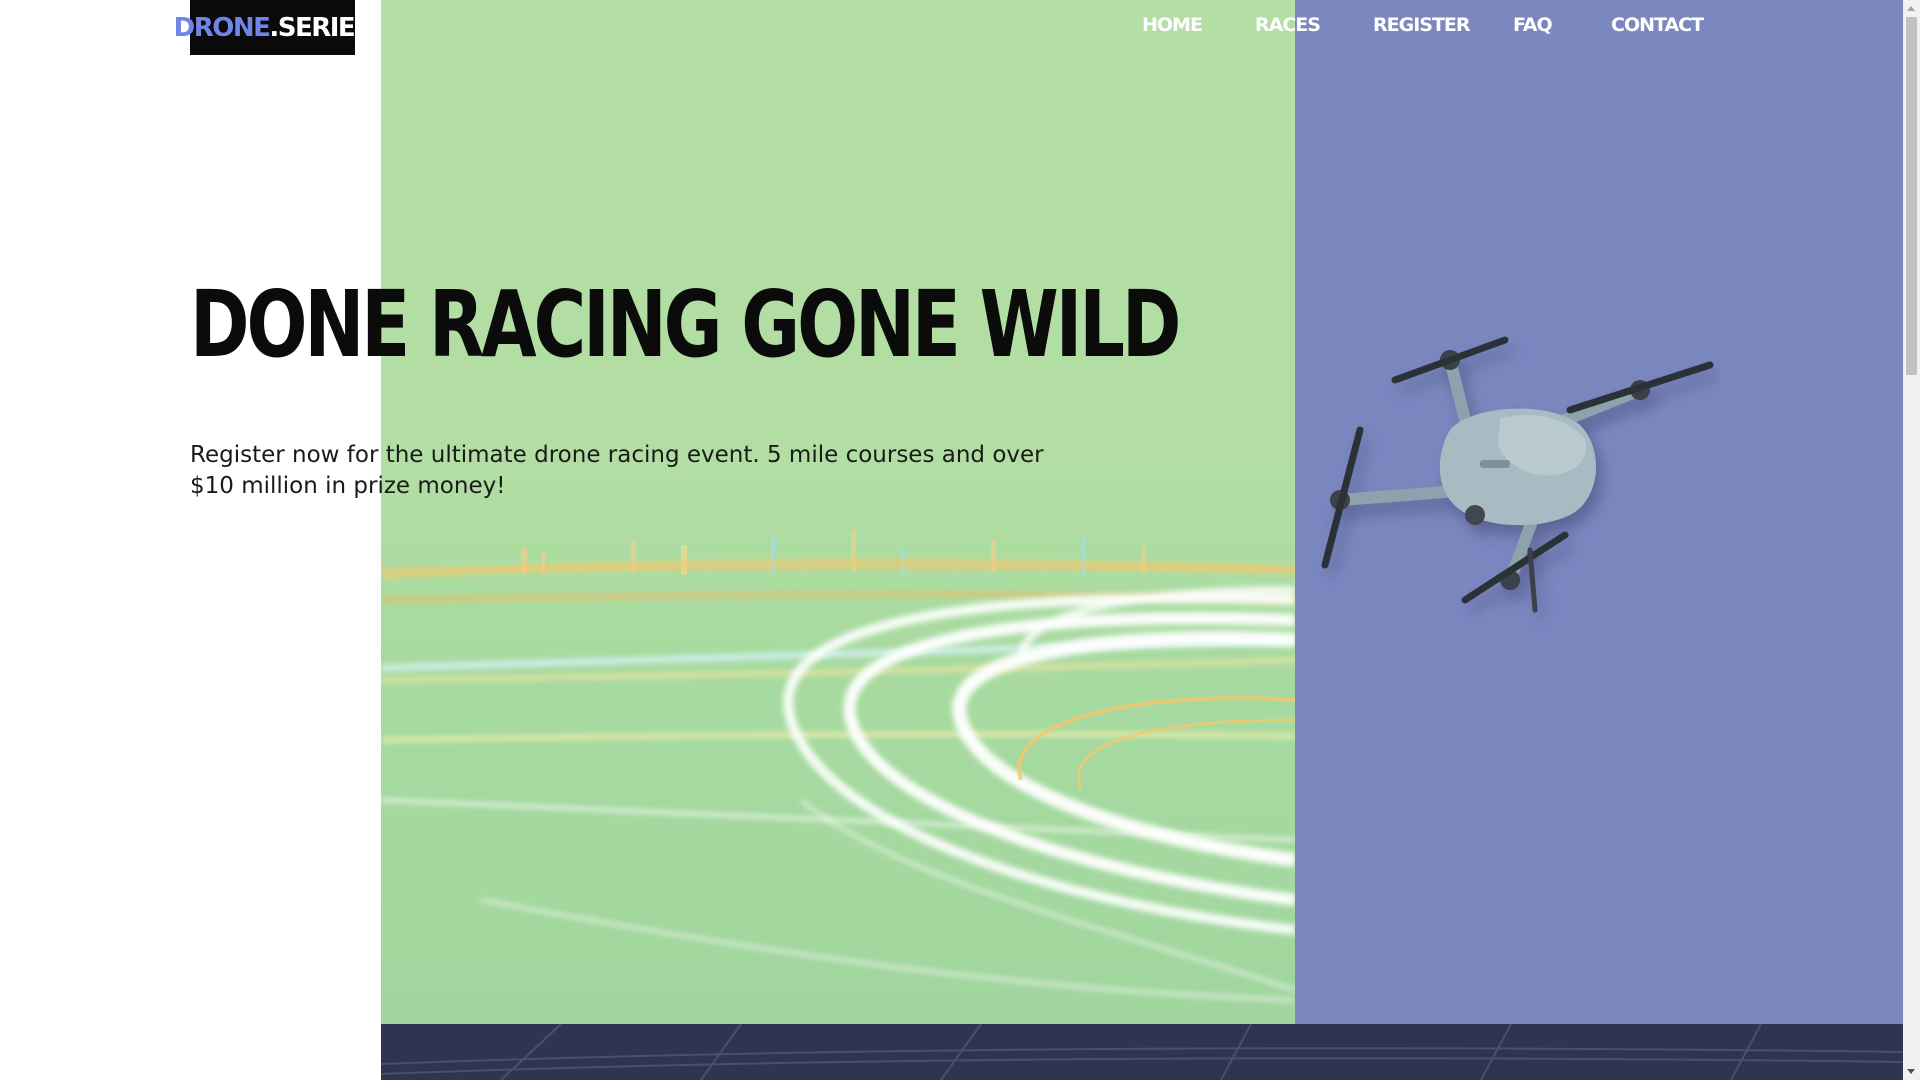 The height and width of the screenshot is (1080, 1920). I want to click on stadium-roof-image, so click(1142, 1052).